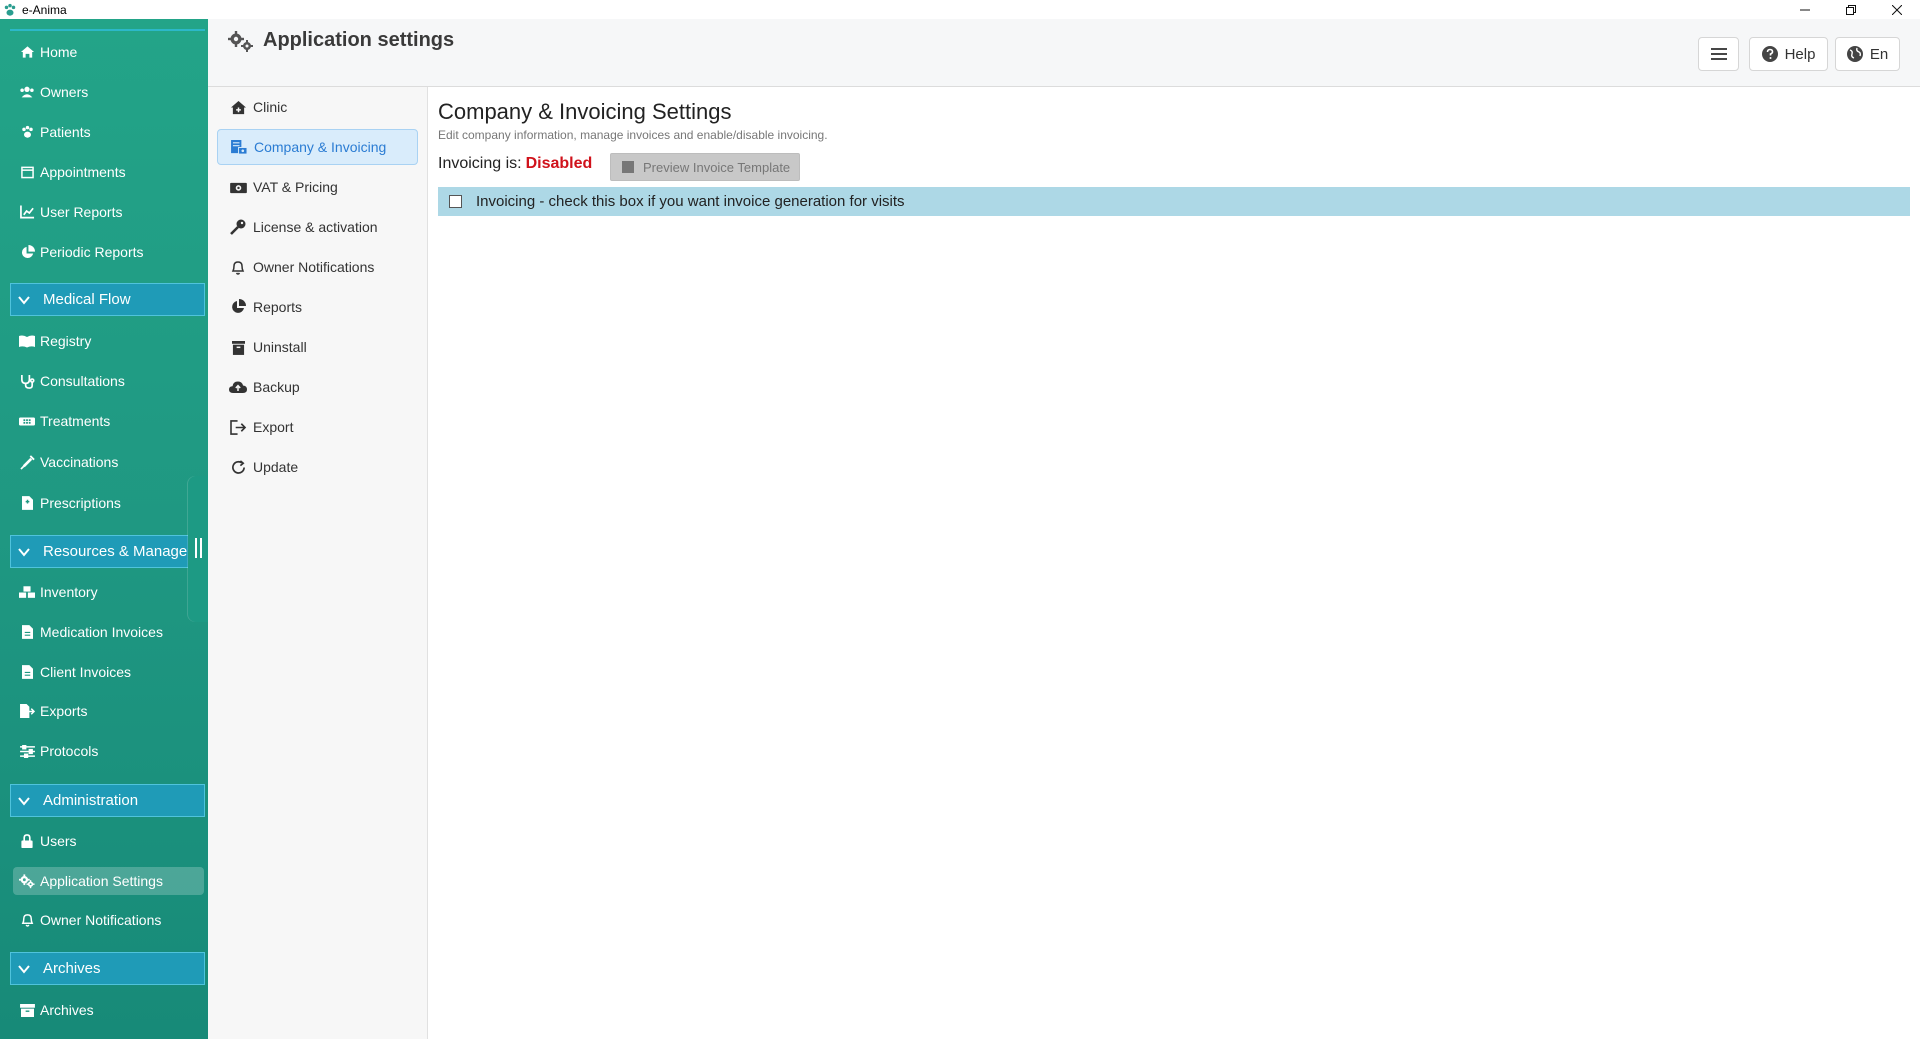 The width and height of the screenshot is (1920, 1039). I want to click on preview-invoice-template-button: Preview Invoice Template, so click(705, 167).